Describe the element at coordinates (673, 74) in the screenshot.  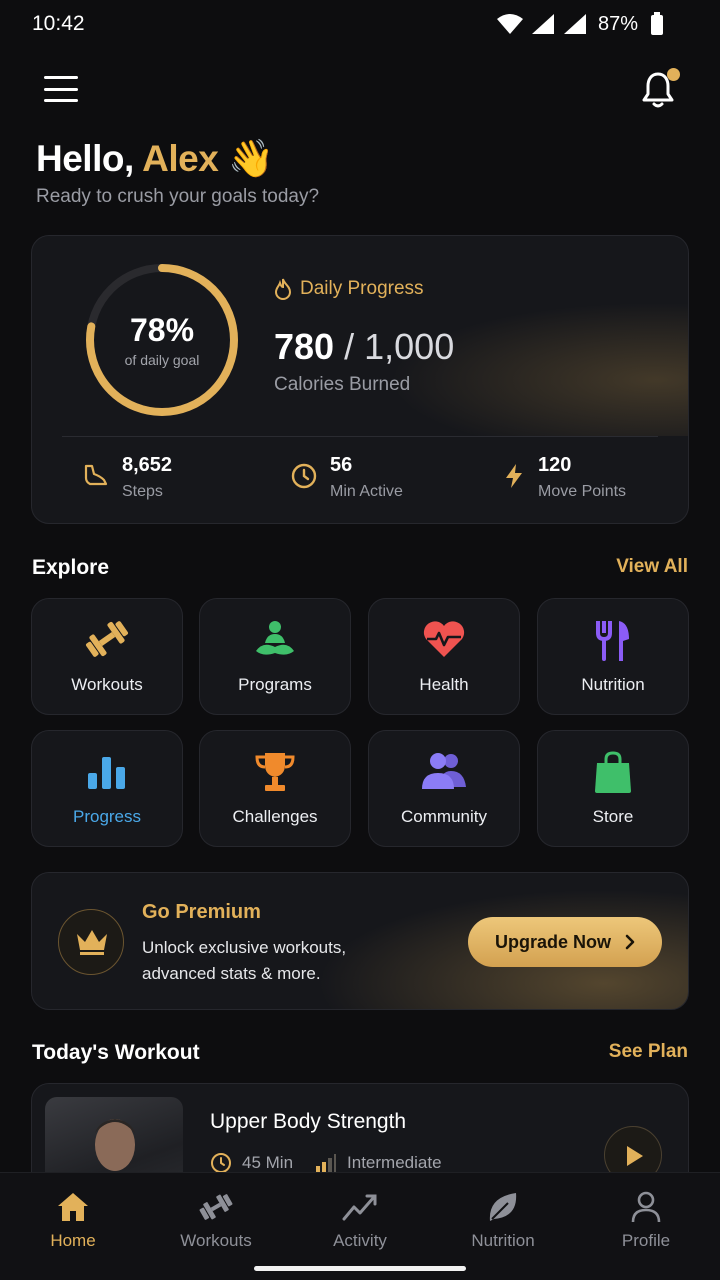
I see `notification-dot` at that location.